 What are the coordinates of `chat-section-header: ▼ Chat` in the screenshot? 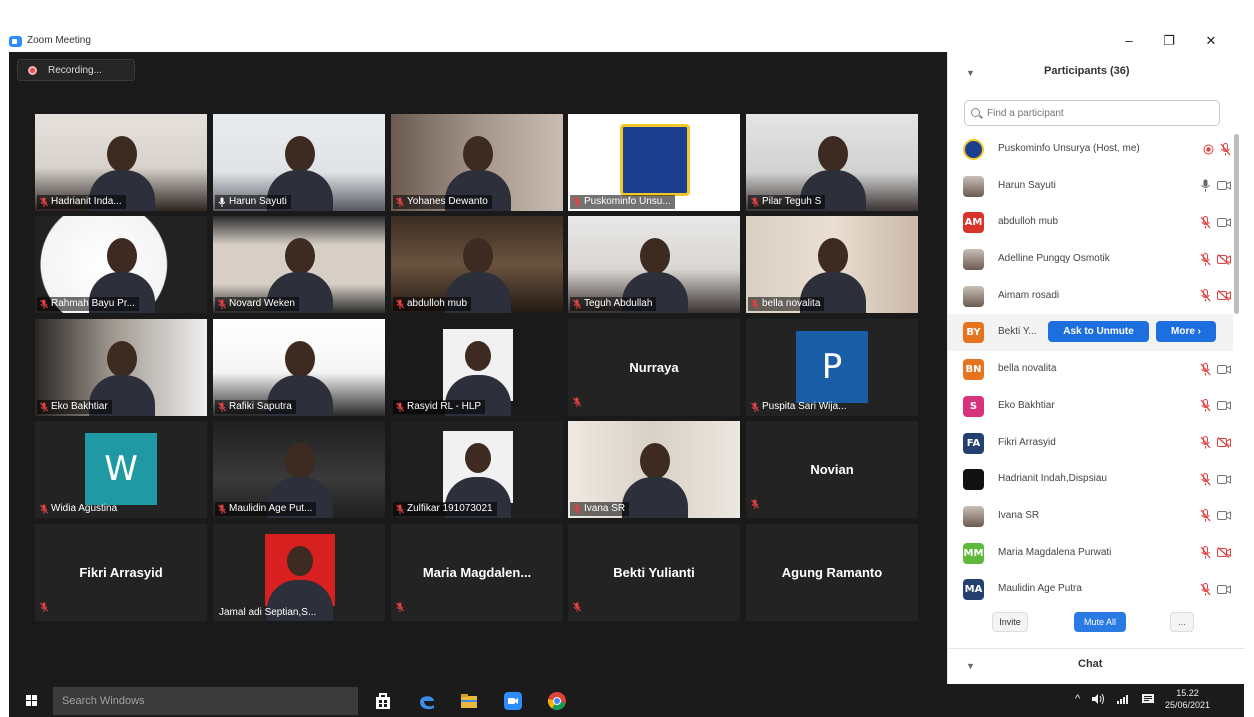 It's located at (1096, 666).